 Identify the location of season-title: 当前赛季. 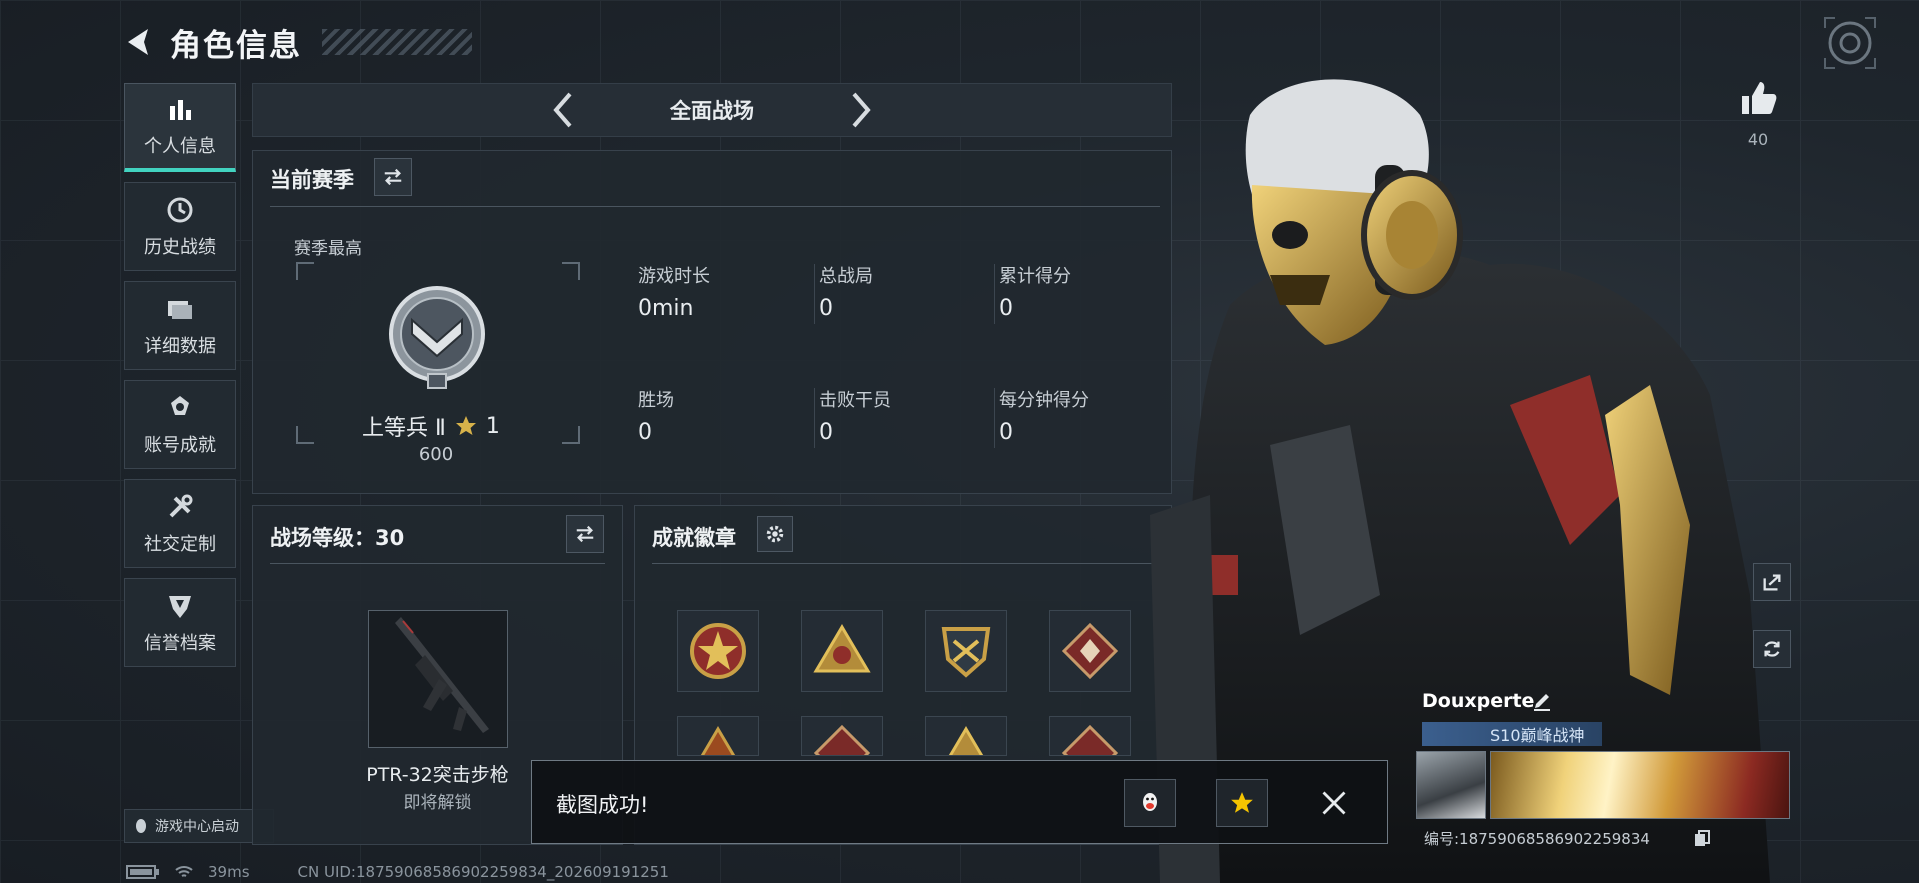
(312, 180).